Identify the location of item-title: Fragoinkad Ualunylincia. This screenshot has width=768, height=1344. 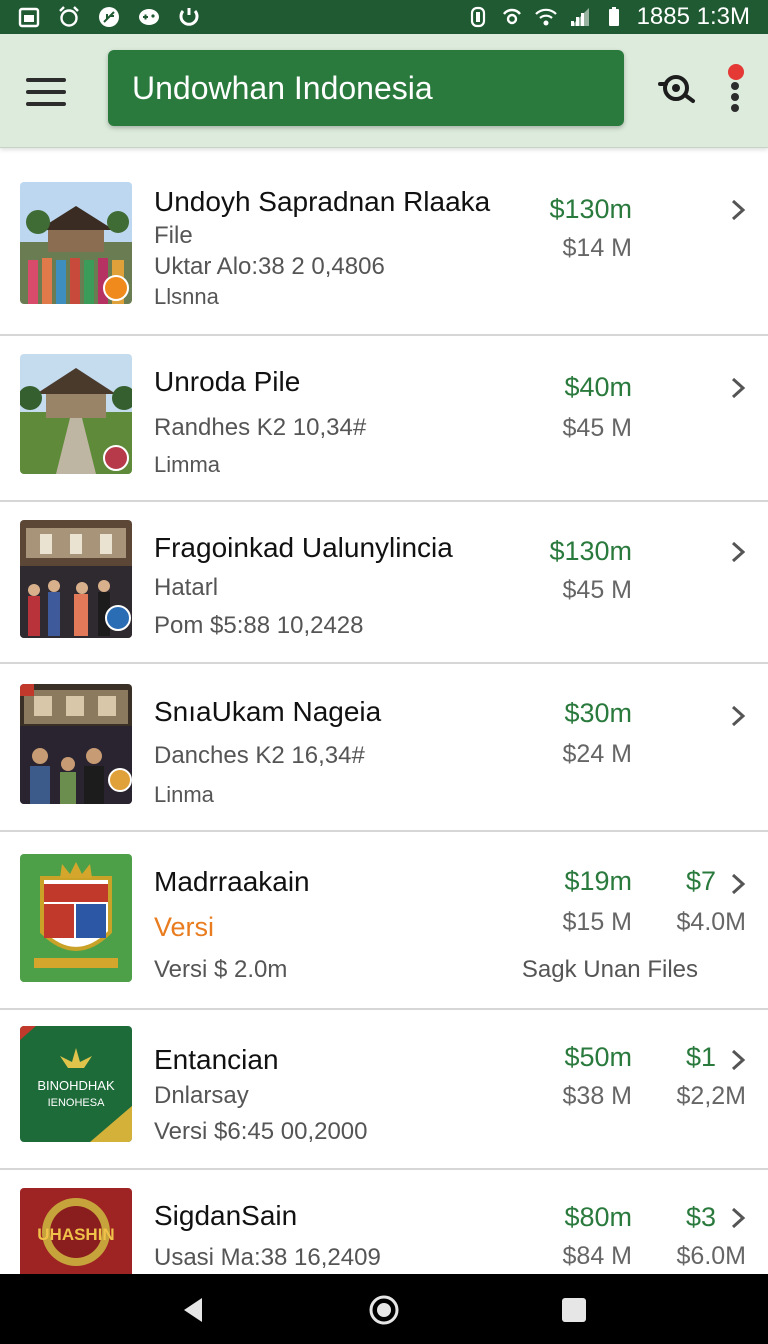
(303, 547).